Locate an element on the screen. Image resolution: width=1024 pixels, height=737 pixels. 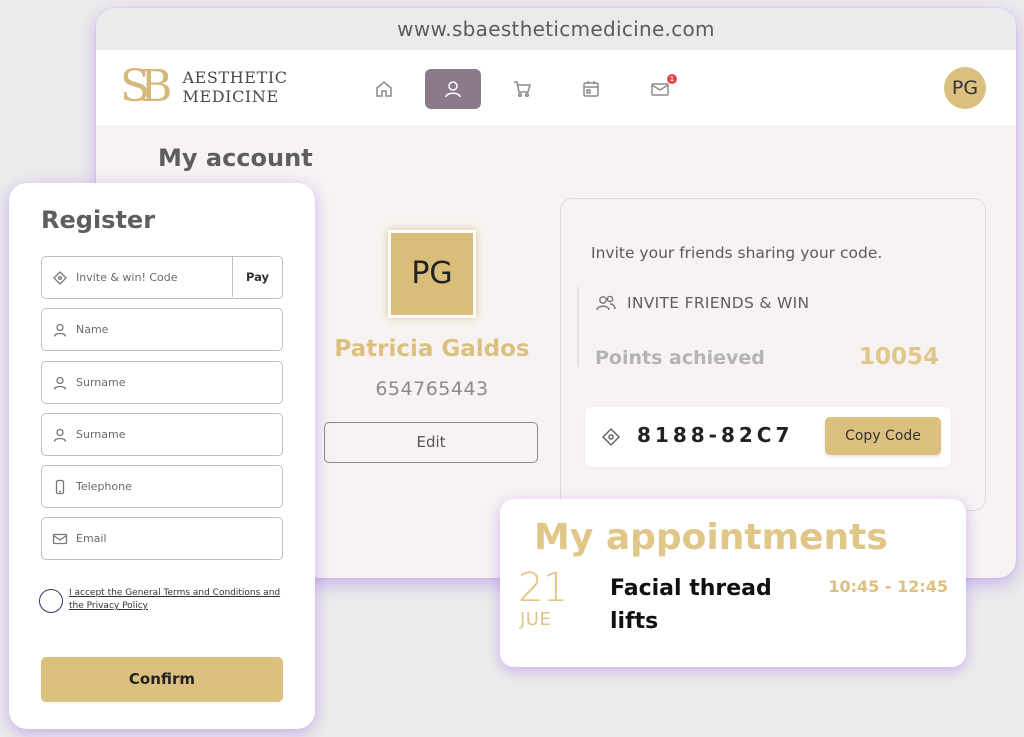
name-field: Name is located at coordinates (162, 329).